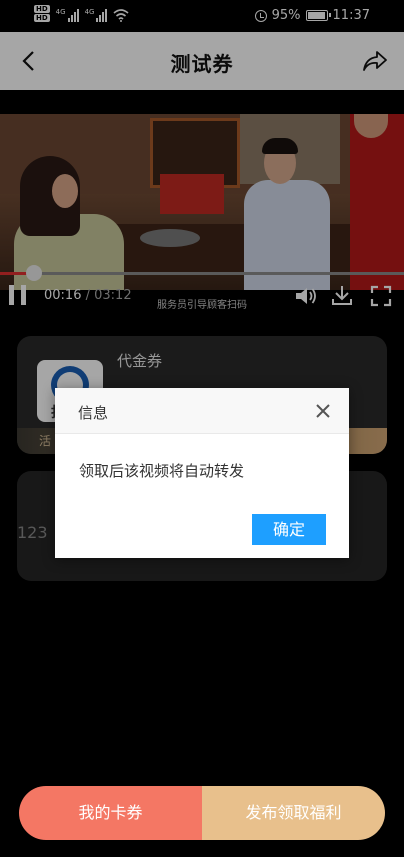  What do you see at coordinates (162, 471) in the screenshot?
I see `dialog-message: 领取后该视频将自动转发` at bounding box center [162, 471].